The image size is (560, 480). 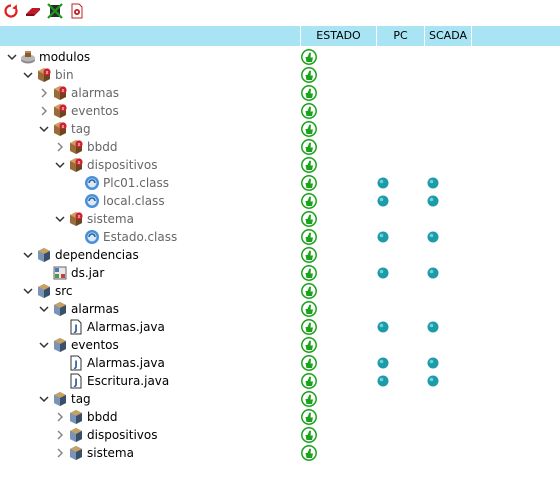 I want to click on tree-row: x dispositivos, so click(x=280, y=165).